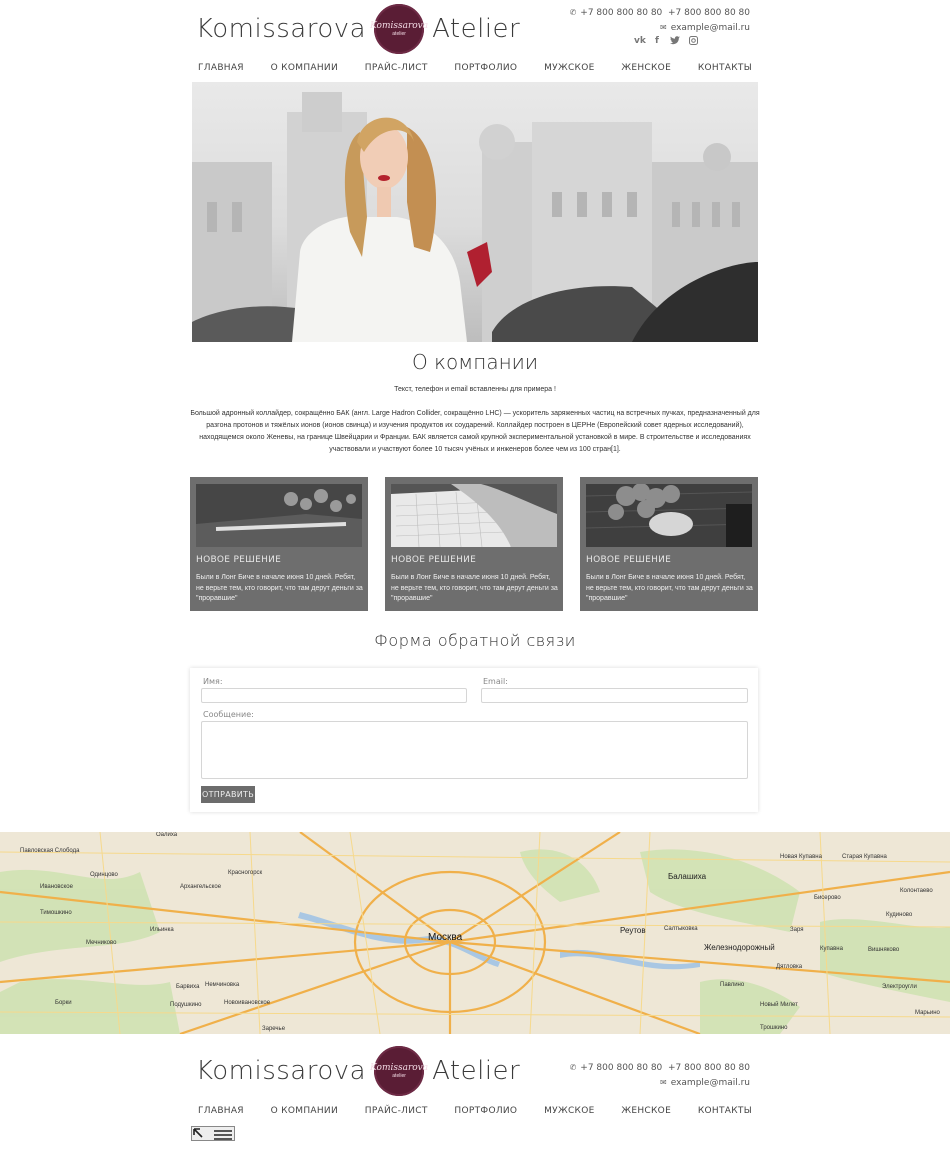  What do you see at coordinates (864, 857) in the screenshot?
I see `map-label-staraya-kupavna: Старая Купавна` at bounding box center [864, 857].